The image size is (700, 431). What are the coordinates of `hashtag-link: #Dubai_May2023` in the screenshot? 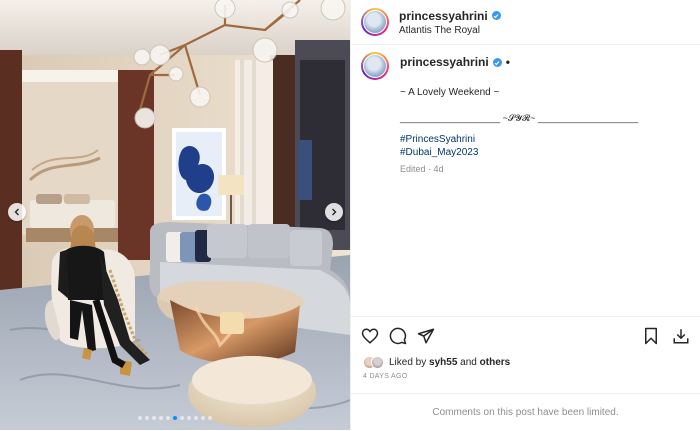 It's located at (519, 152).